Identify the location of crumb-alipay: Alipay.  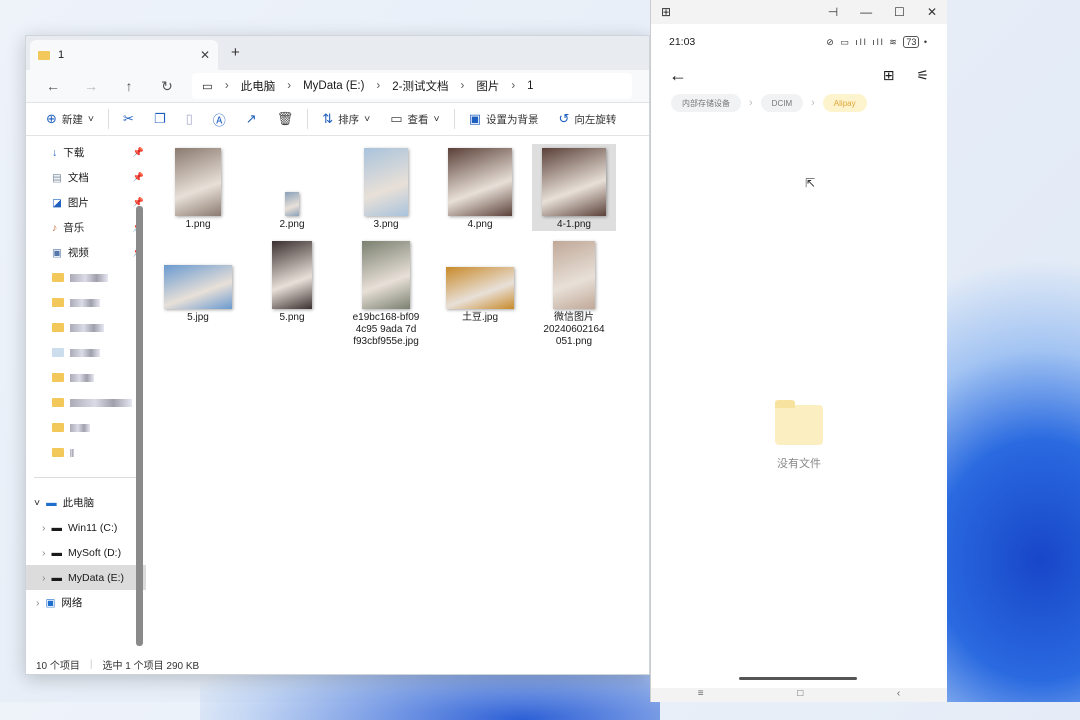
(844, 103).